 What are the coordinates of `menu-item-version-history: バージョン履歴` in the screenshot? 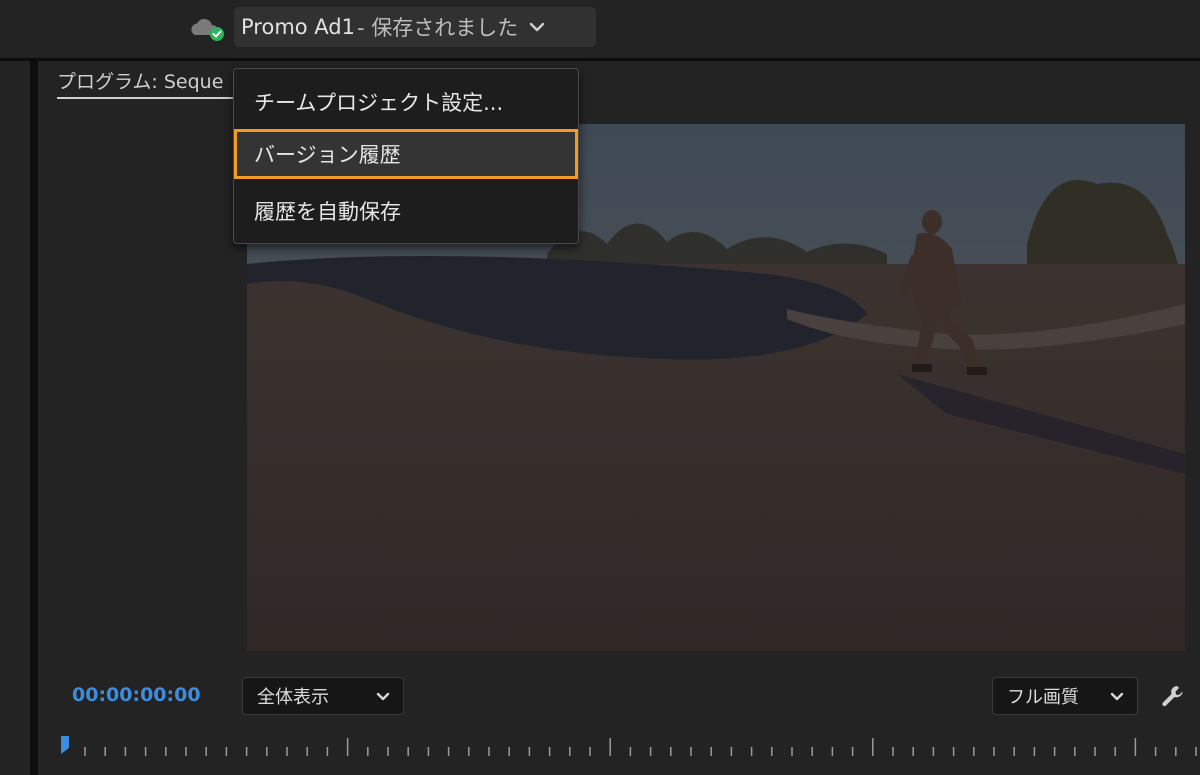 It's located at (406, 154).